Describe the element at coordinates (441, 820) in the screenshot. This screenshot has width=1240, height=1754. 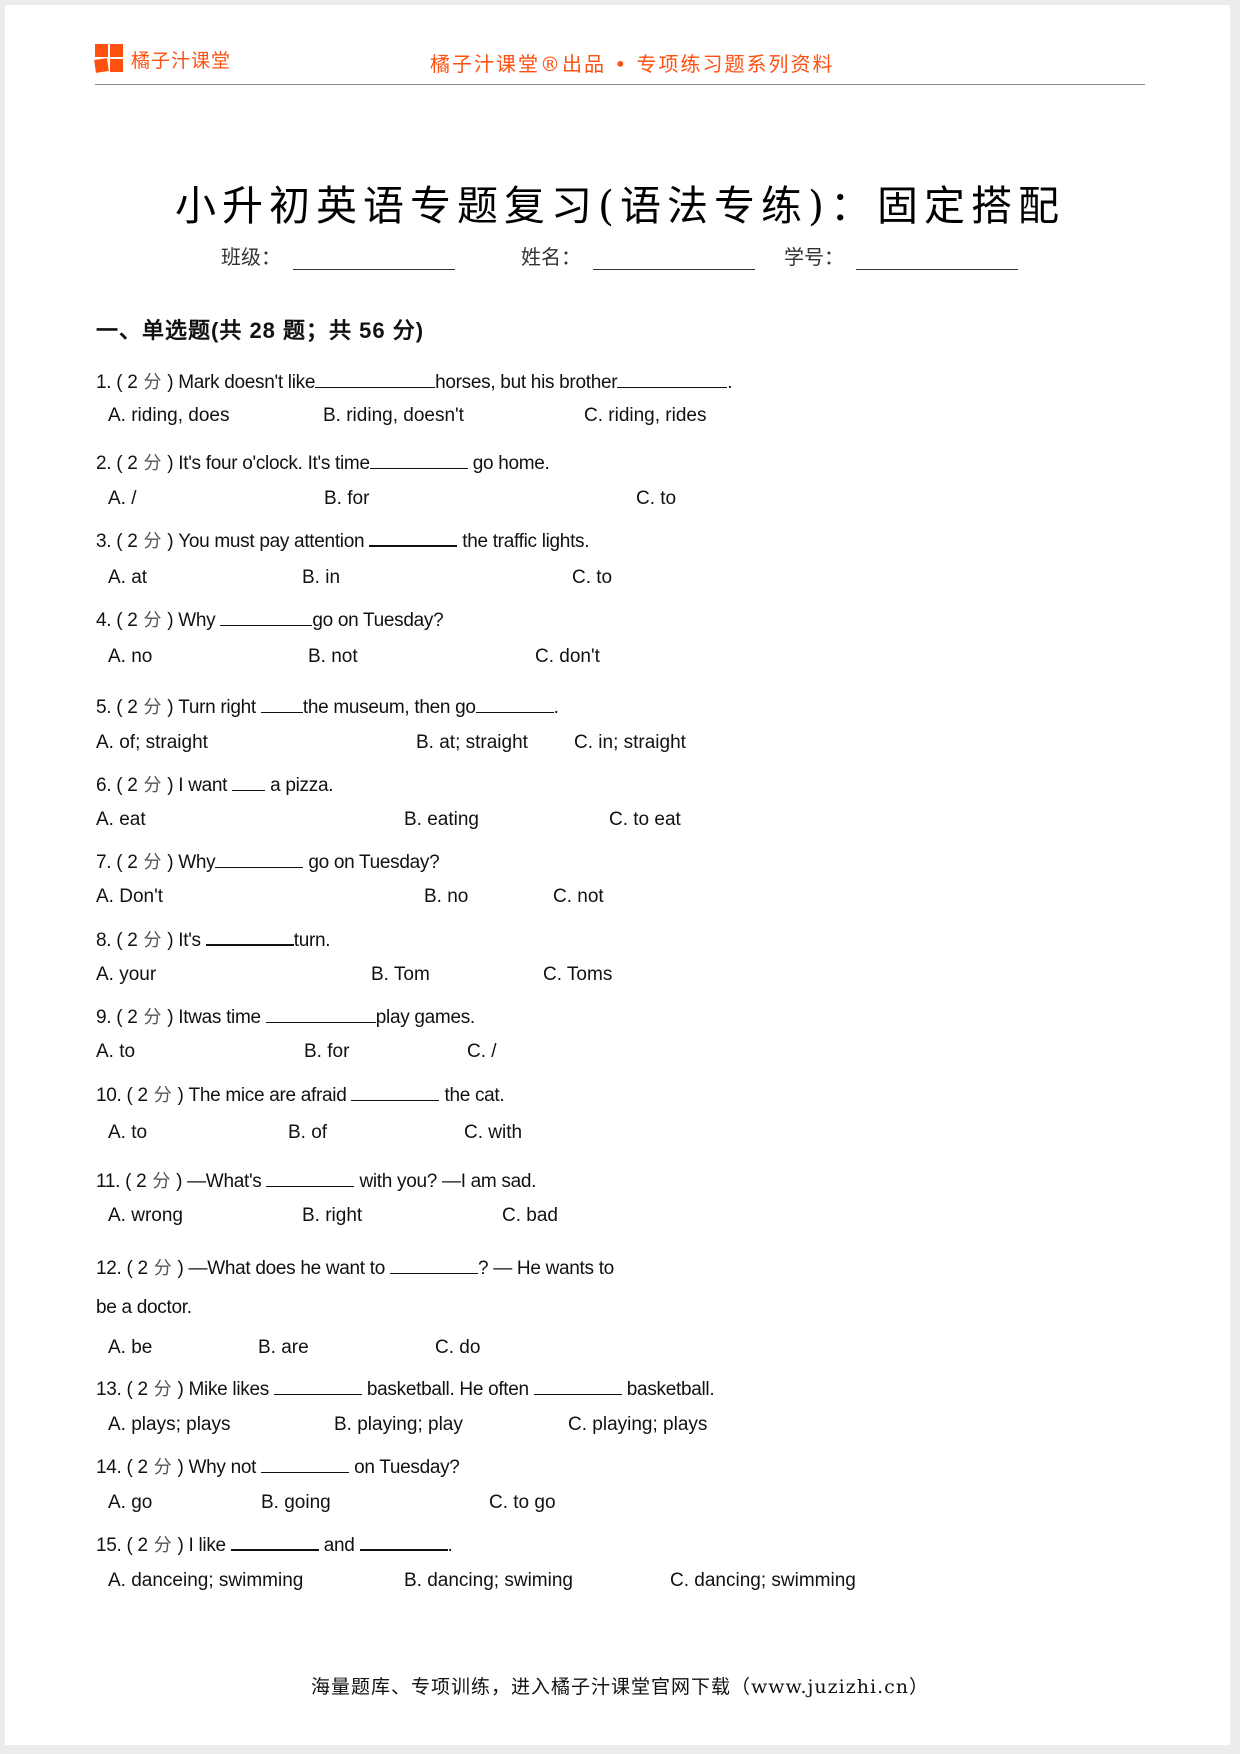
I see `option-b: B. eating` at that location.